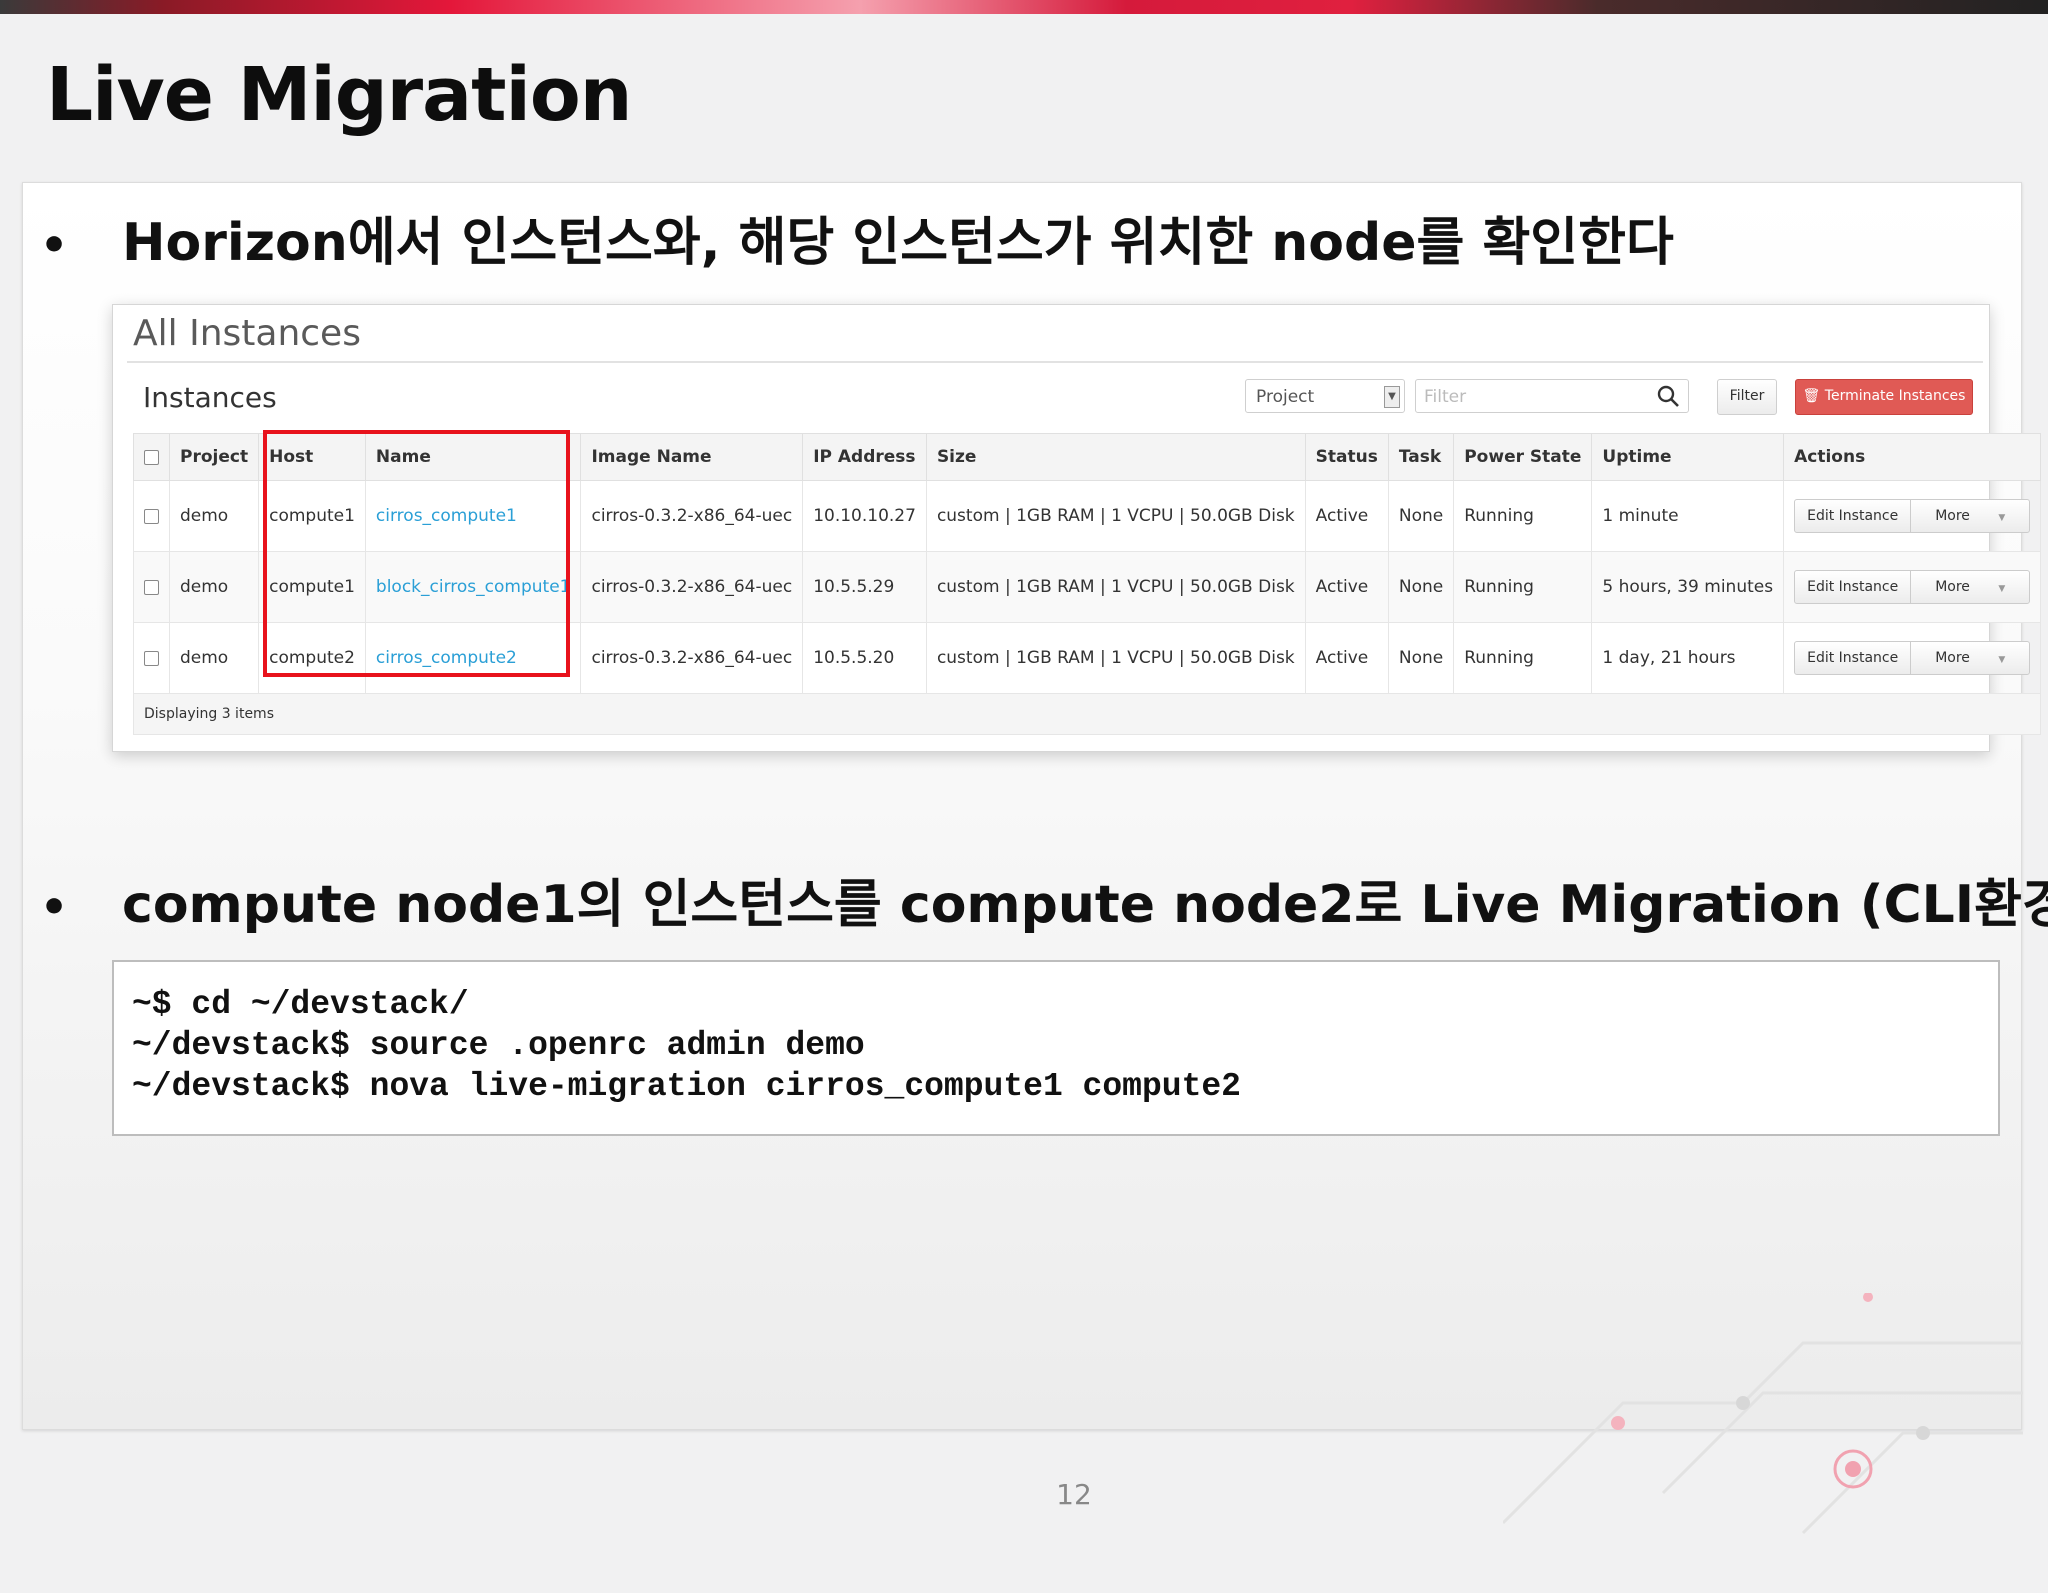  Describe the element at coordinates (300, 1004) in the screenshot. I see `code-line: ~$ cd ~/devstack/` at that location.